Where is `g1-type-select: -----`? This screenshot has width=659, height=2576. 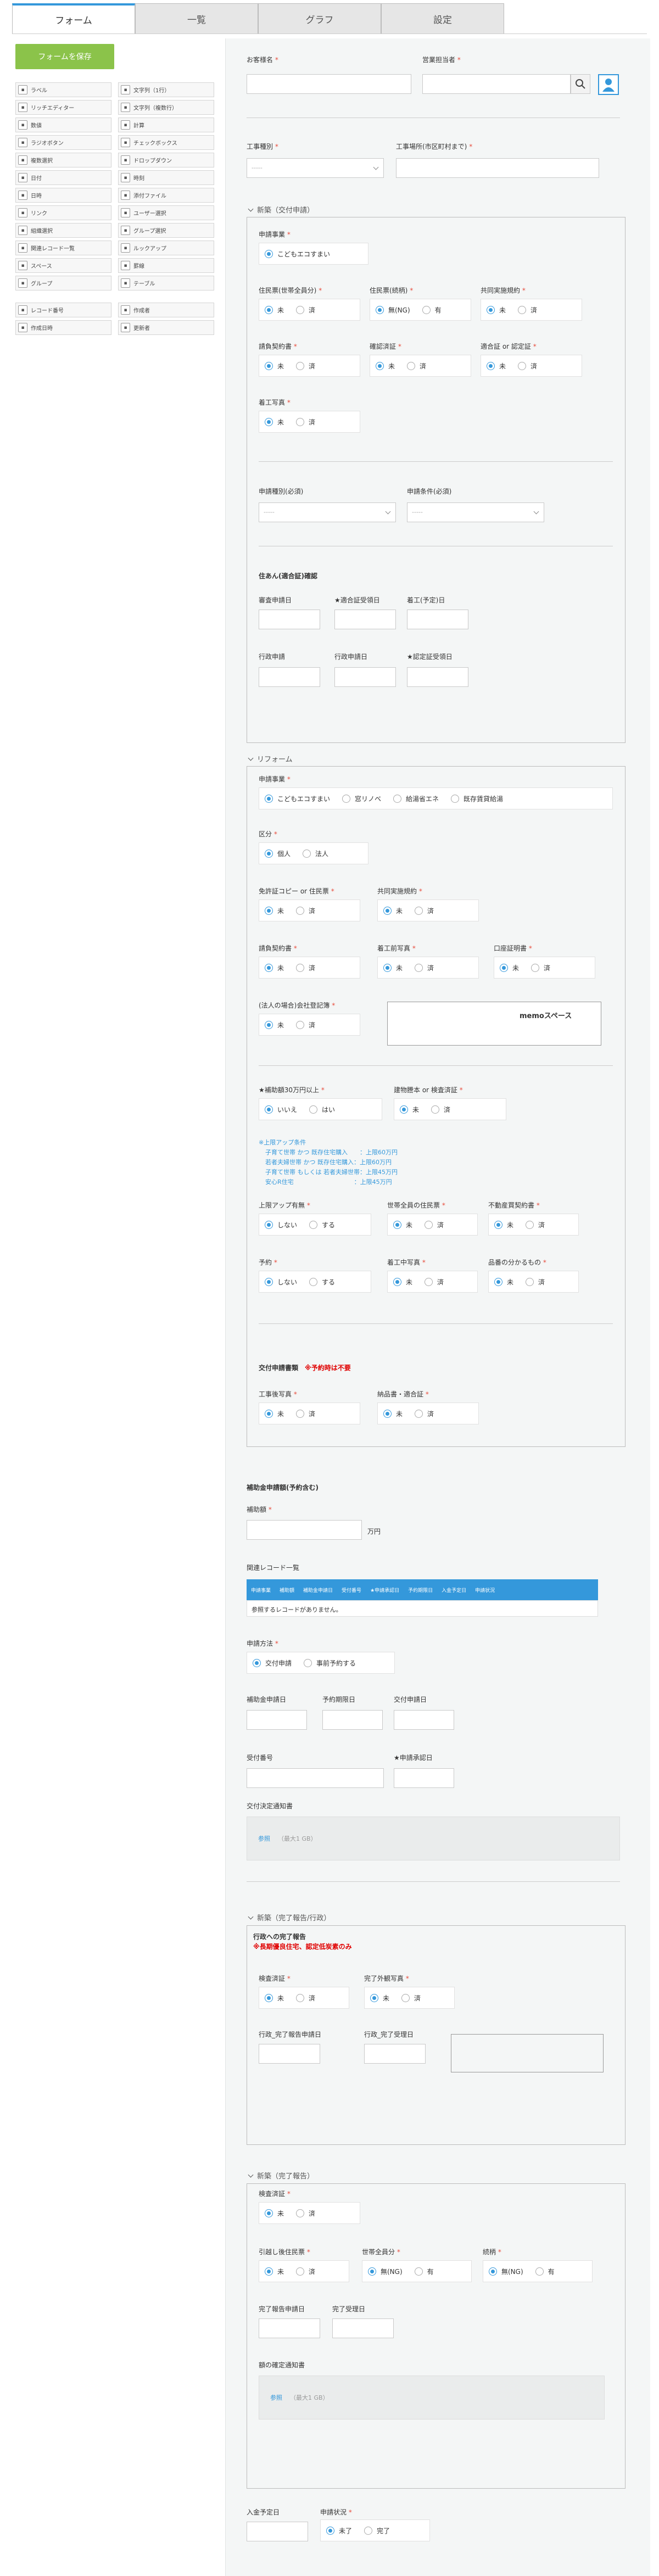 g1-type-select: ----- is located at coordinates (328, 512).